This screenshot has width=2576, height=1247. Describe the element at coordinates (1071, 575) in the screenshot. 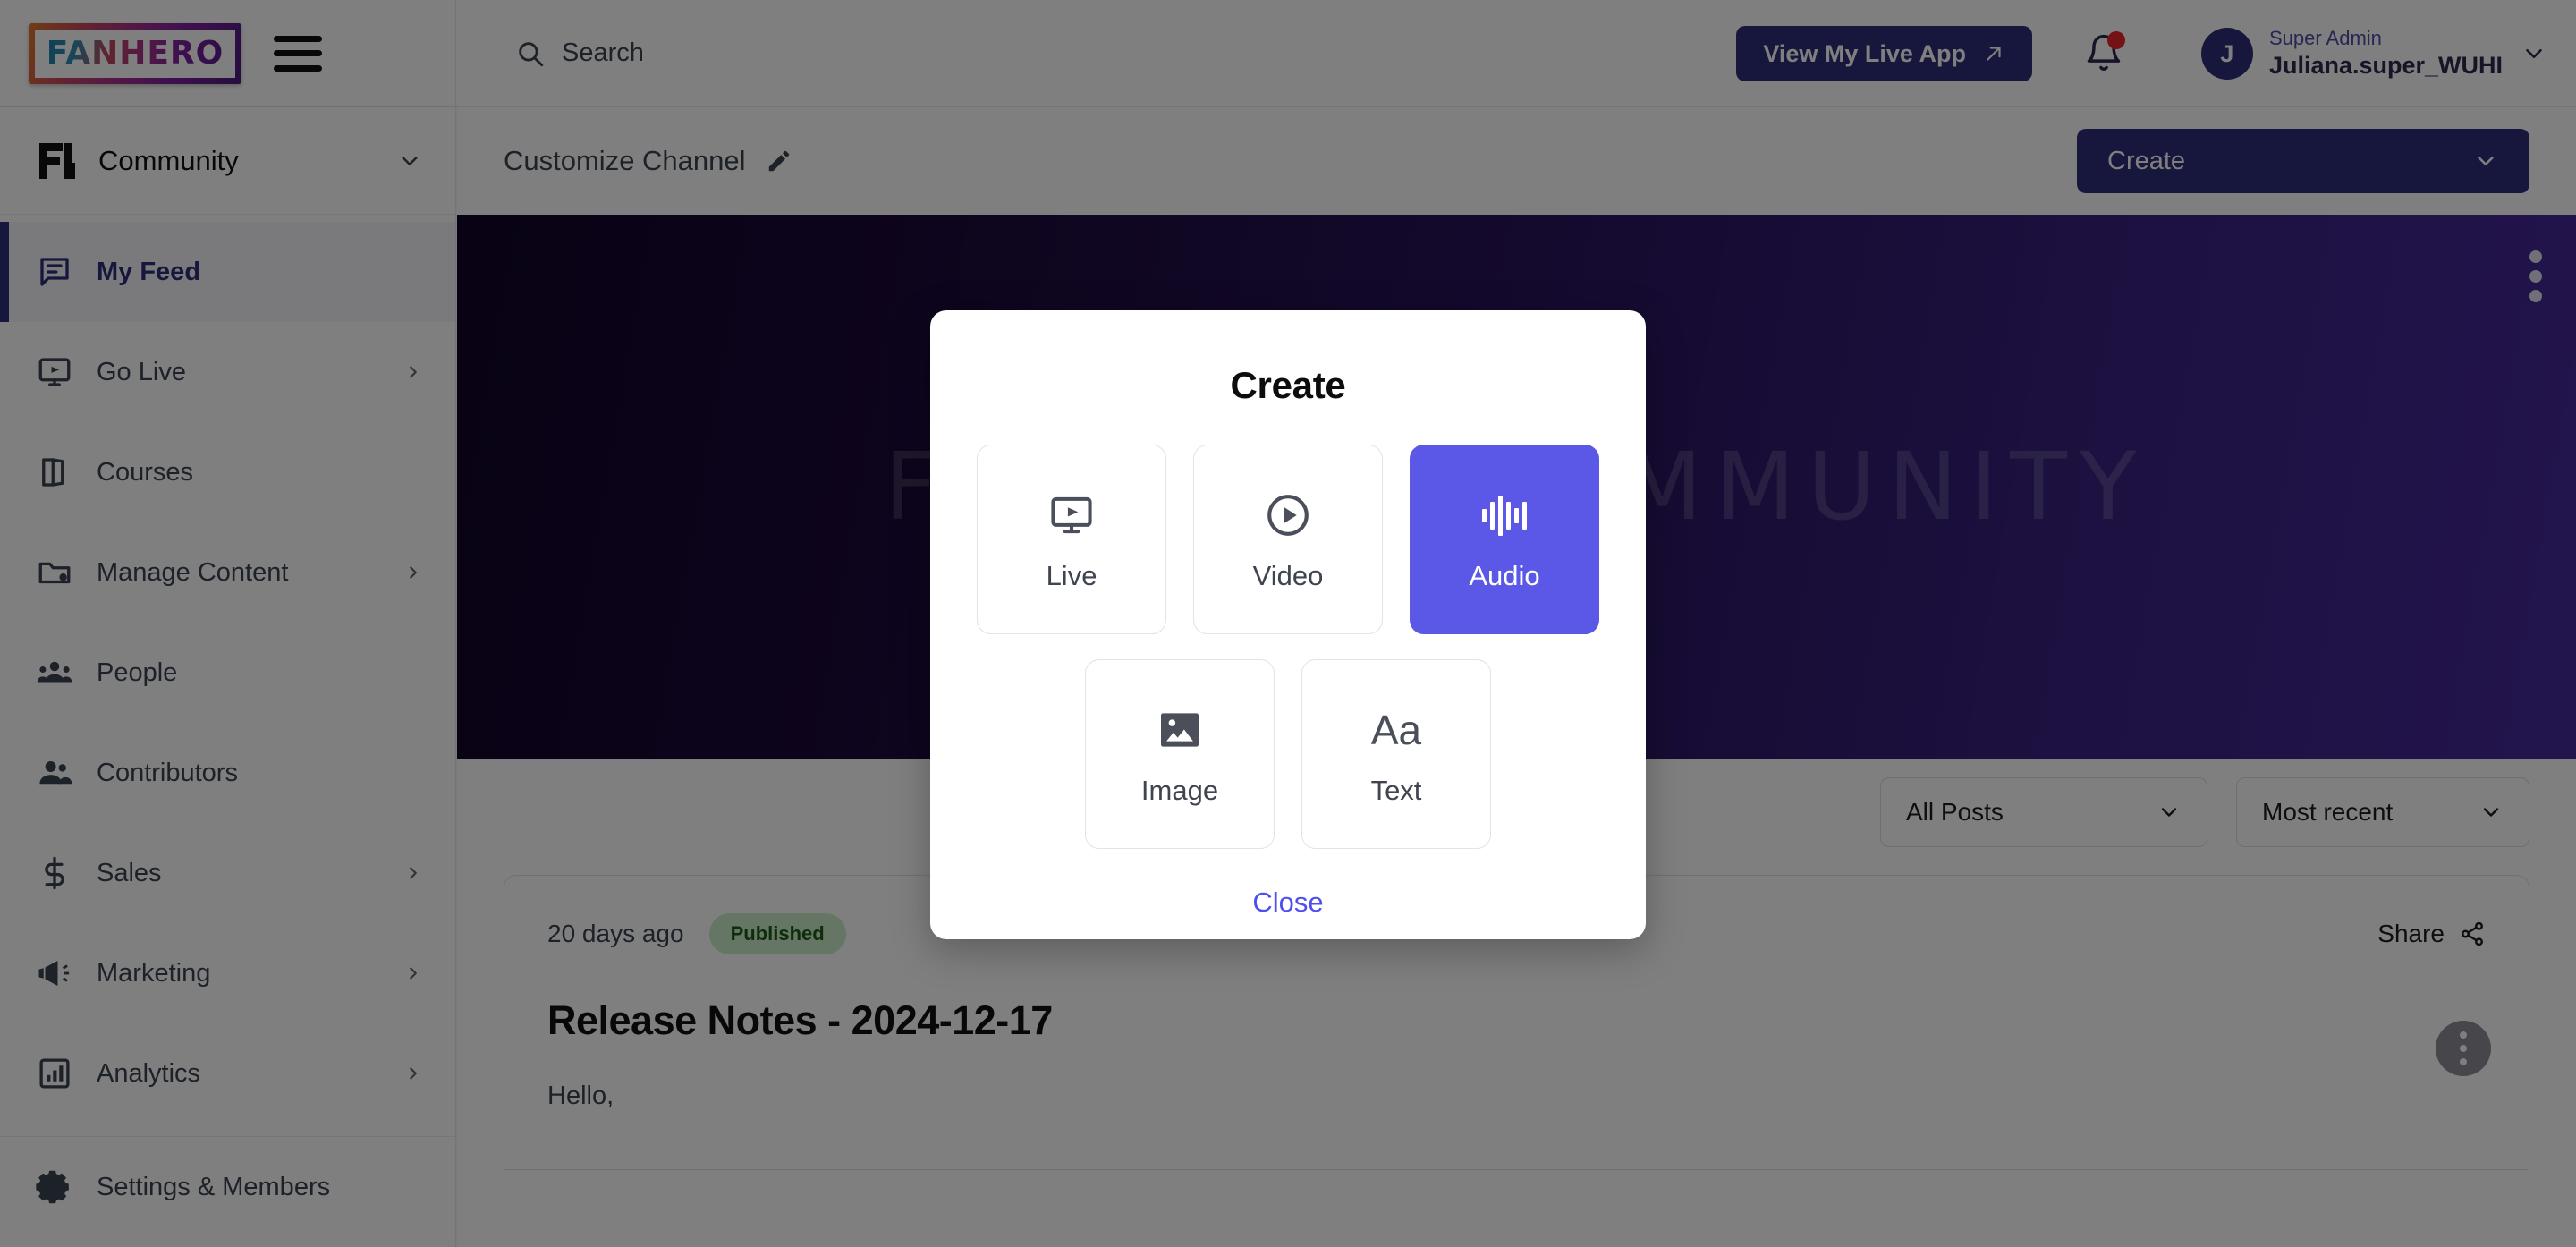

I see `create-option-label: Live` at that location.